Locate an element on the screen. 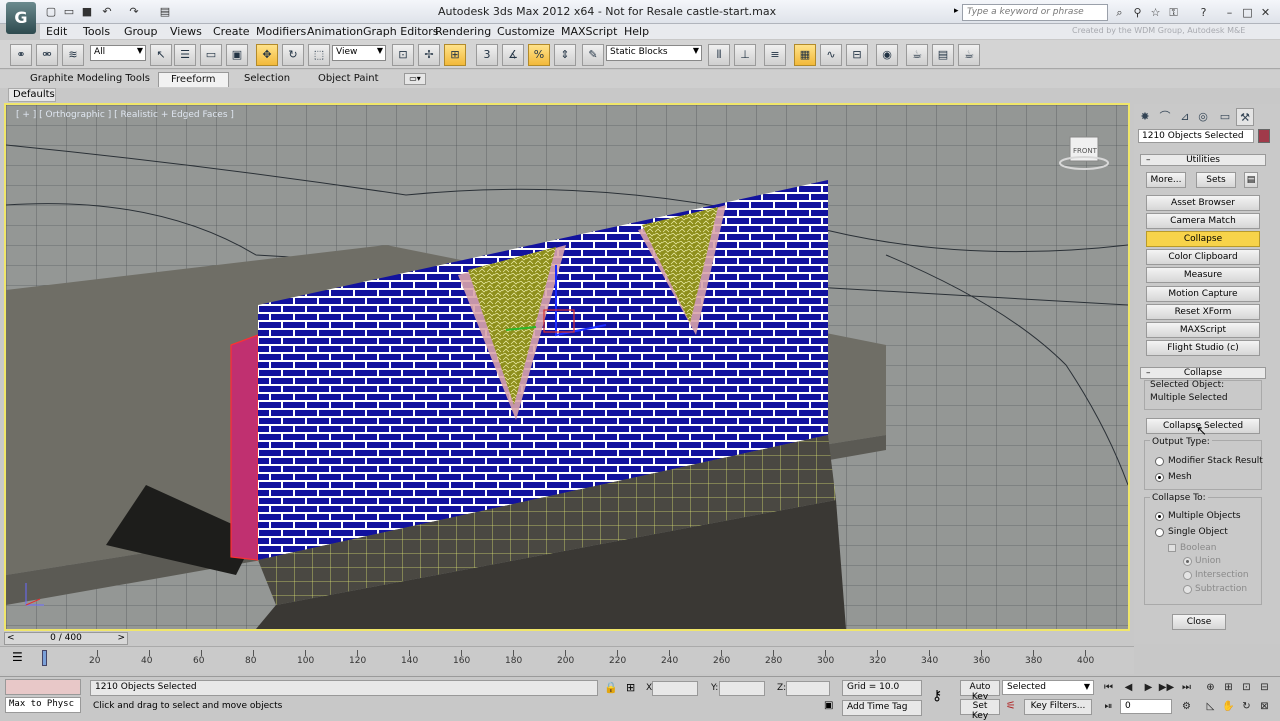 The height and width of the screenshot is (721, 1280). selection-filter-dropdown: All ▼ is located at coordinates (118, 53).